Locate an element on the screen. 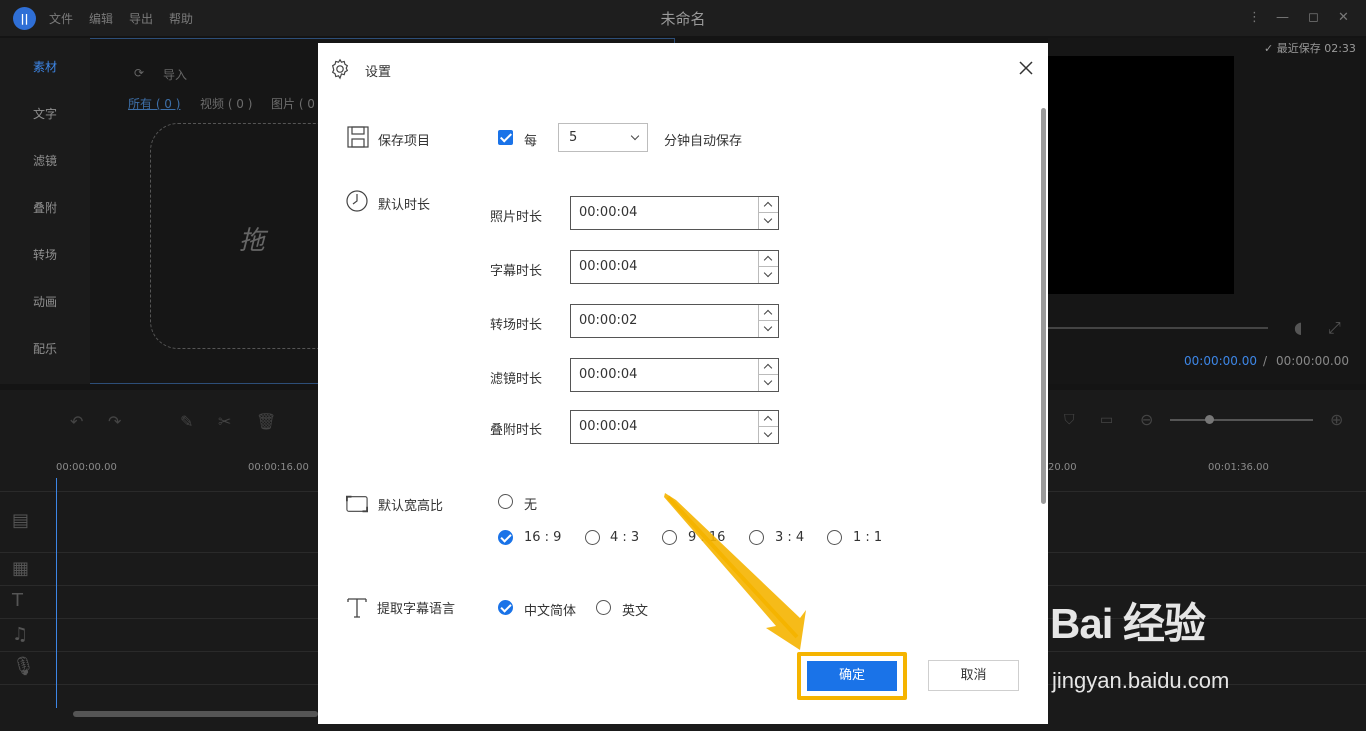 The width and height of the screenshot is (1366, 731). lang-english-label: 英文 is located at coordinates (635, 611).